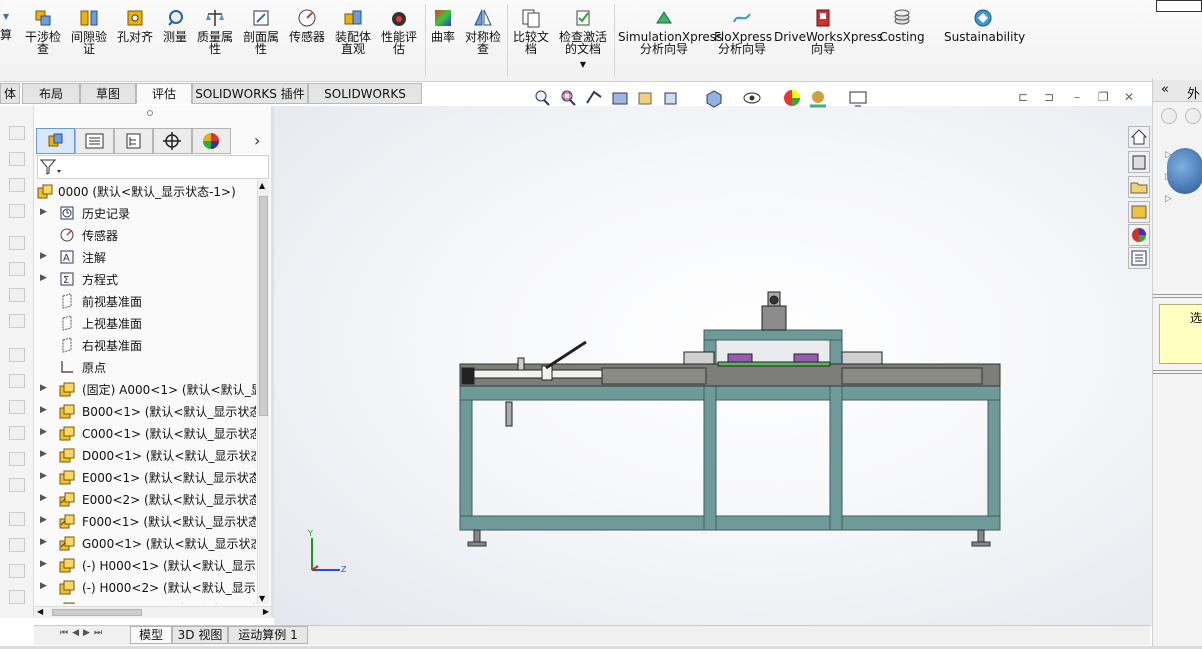 This screenshot has height=649, width=1202. Describe the element at coordinates (307, 25) in the screenshot. I see `sensor-button: 传感器` at that location.